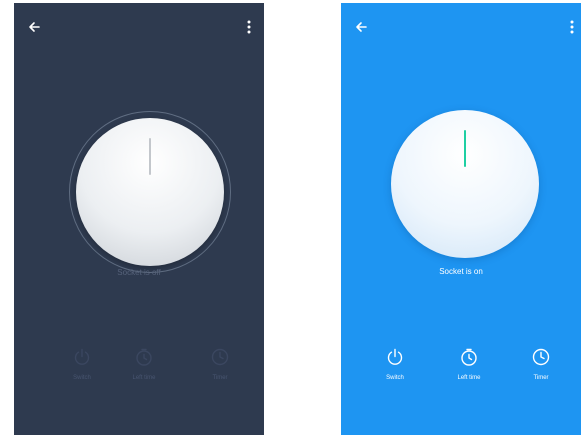  Describe the element at coordinates (139, 272) in the screenshot. I see `socket-status-text: Socket is off` at that location.